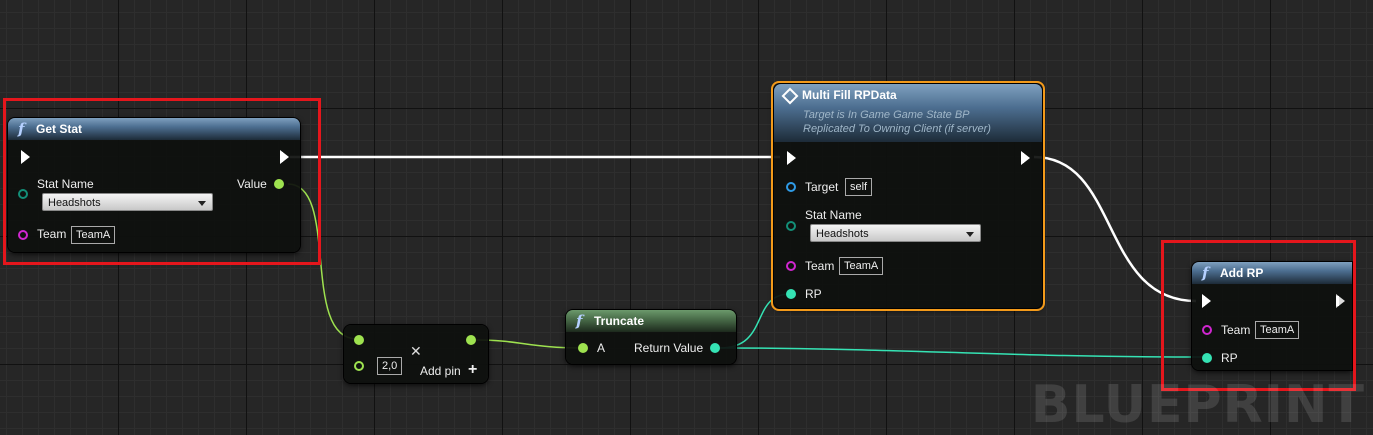 The height and width of the screenshot is (435, 1373). I want to click on multiply-add-pin-label: Add pin, so click(440, 371).